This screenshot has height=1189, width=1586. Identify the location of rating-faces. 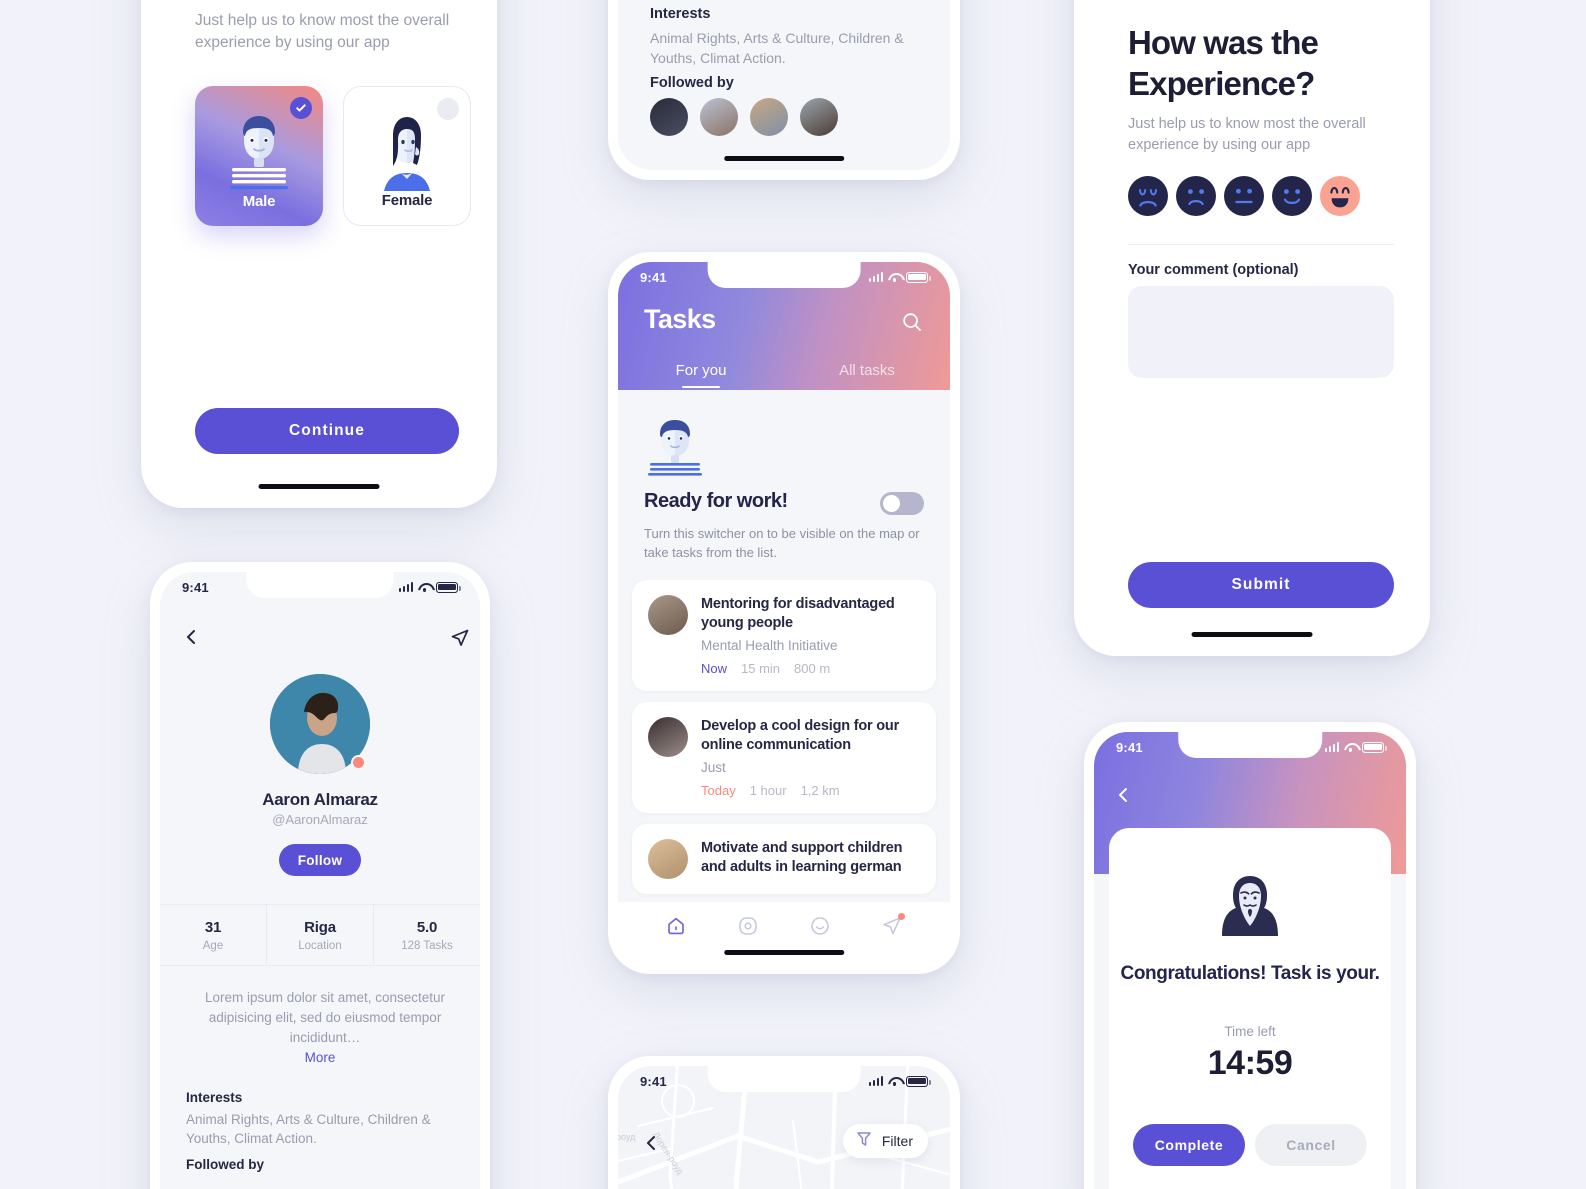
(1244, 196).